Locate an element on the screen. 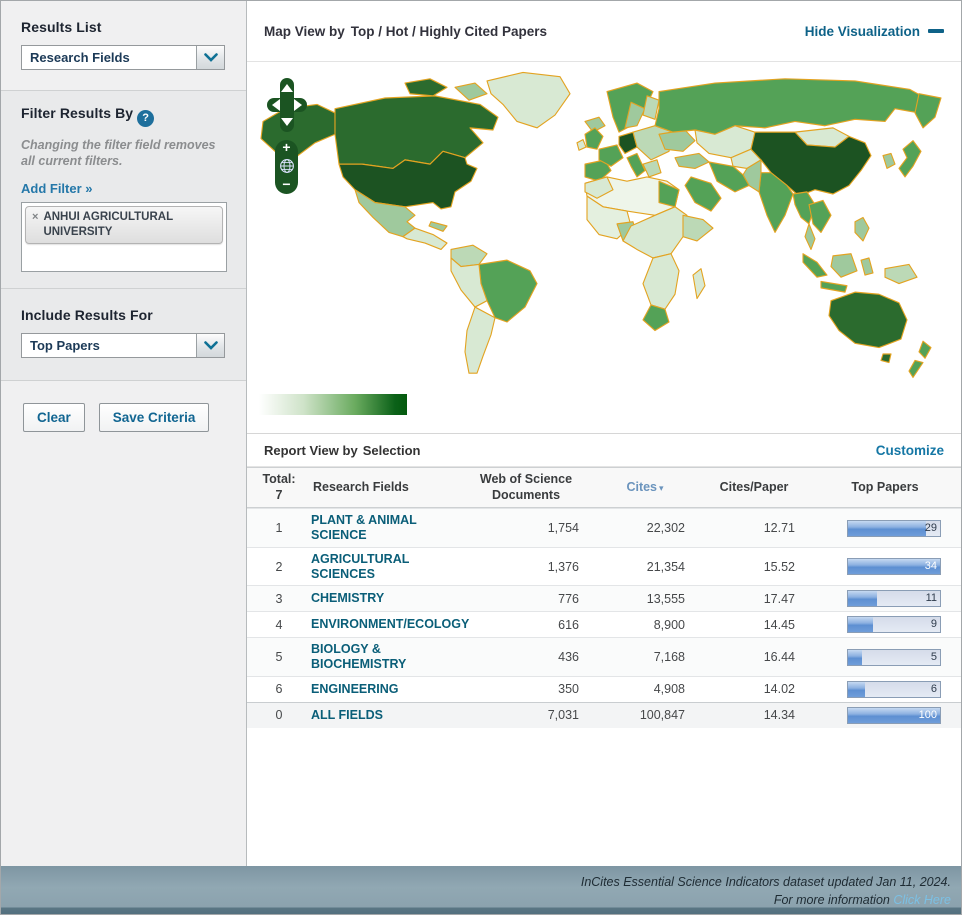 Image resolution: width=962 pixels, height=915 pixels. remove-filter-icon: × is located at coordinates (35, 224).